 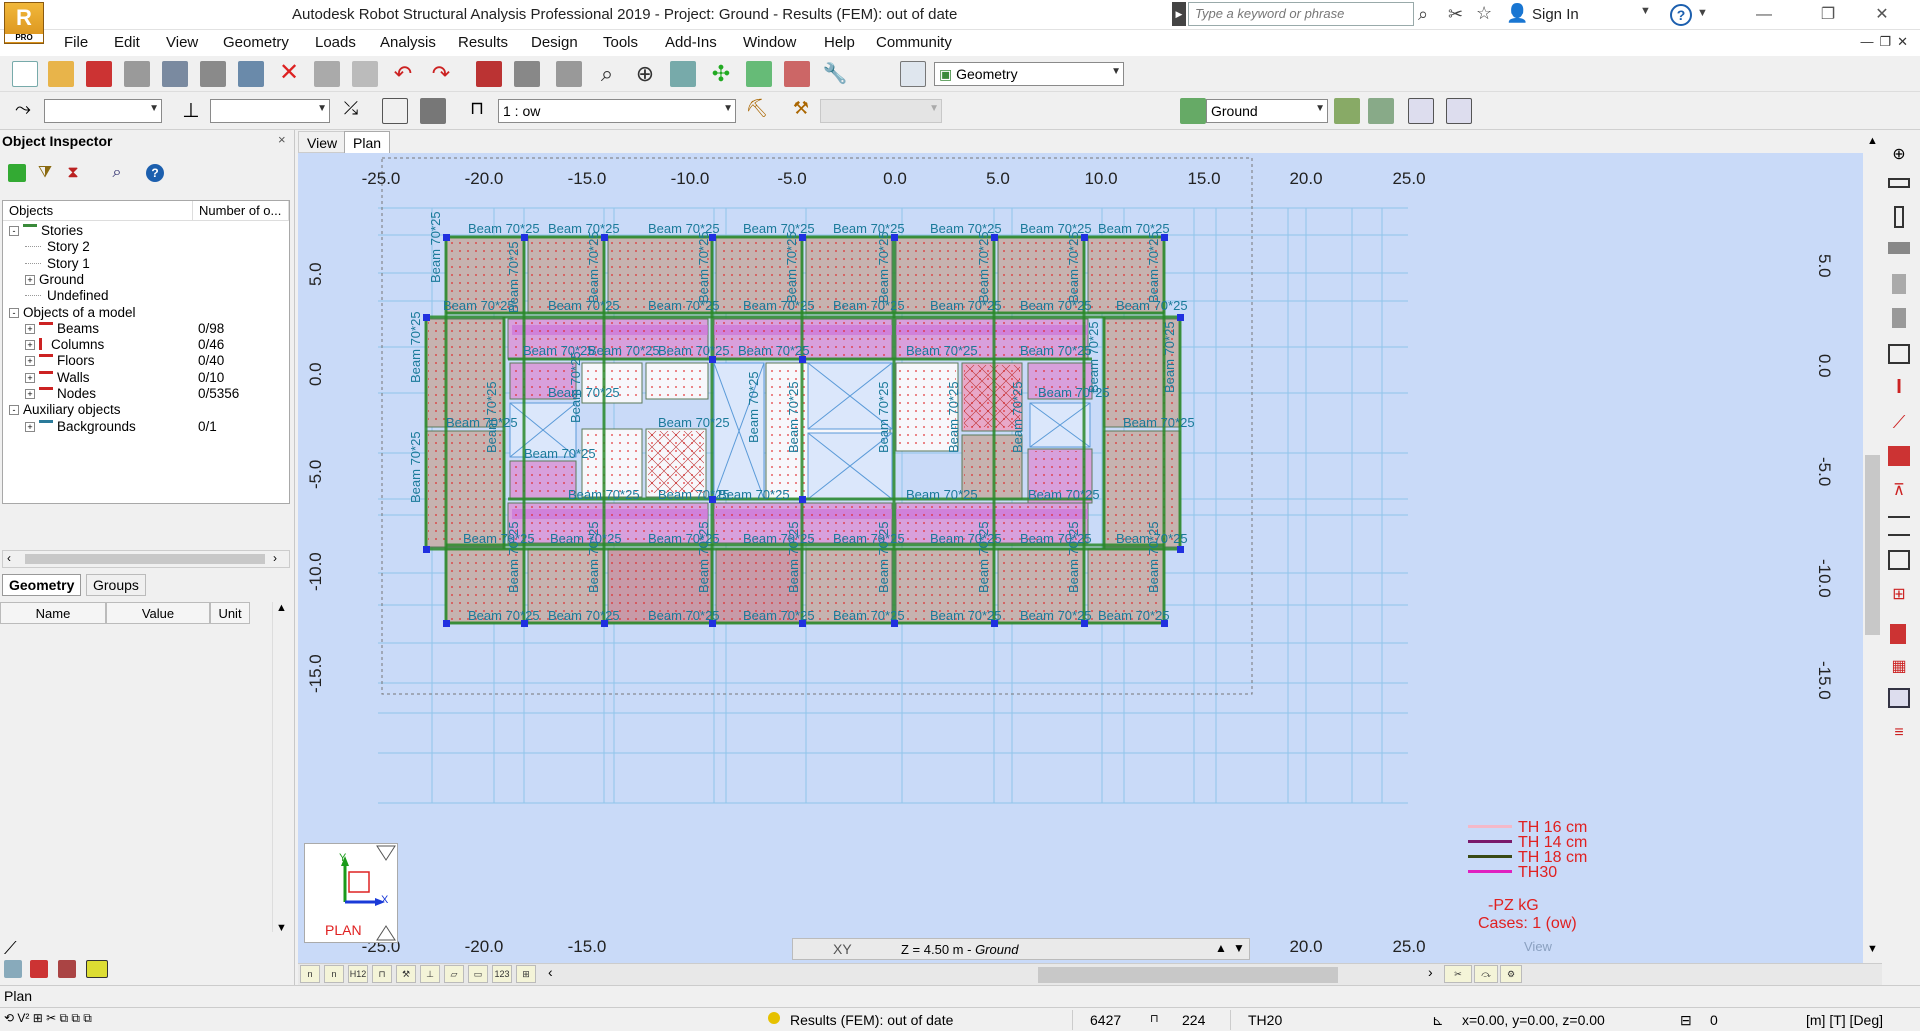 I want to click on tab-view: View, so click(x=322, y=142).